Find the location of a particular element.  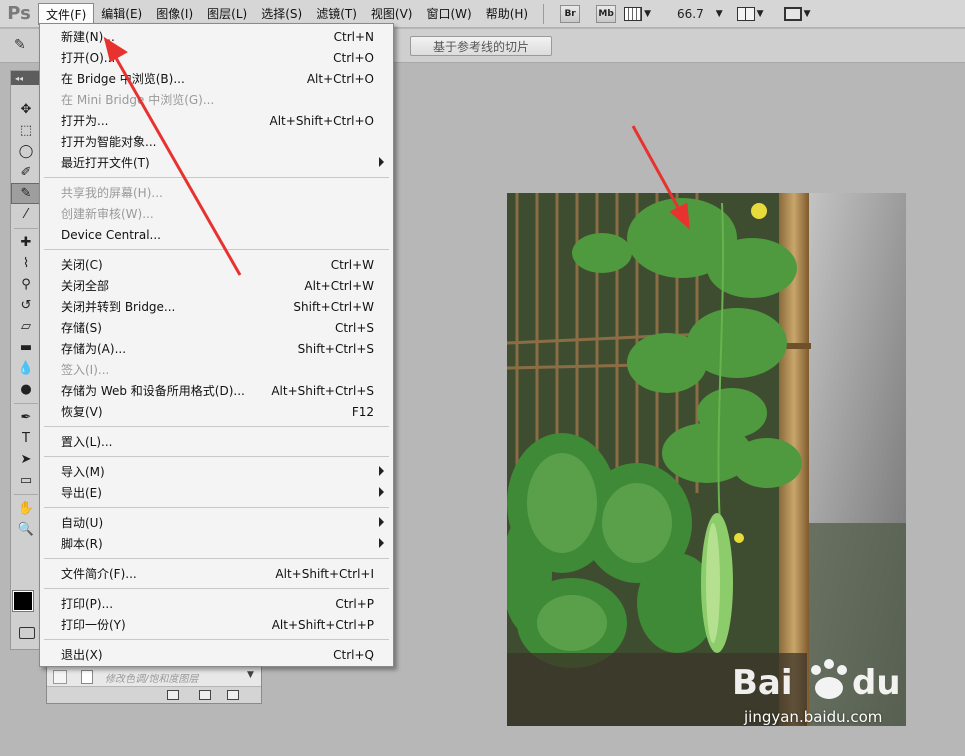

menu-view: 视图(V) is located at coordinates (392, 14).